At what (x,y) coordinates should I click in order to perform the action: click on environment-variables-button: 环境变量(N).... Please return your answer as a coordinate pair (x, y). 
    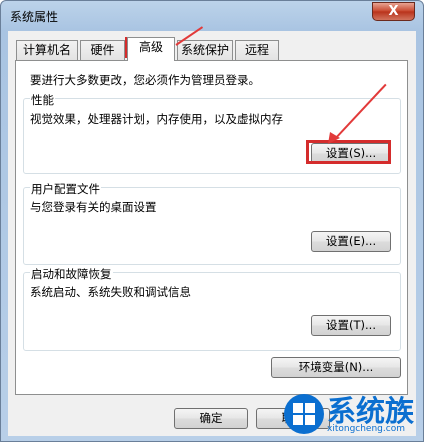
    Looking at the image, I should click on (336, 367).